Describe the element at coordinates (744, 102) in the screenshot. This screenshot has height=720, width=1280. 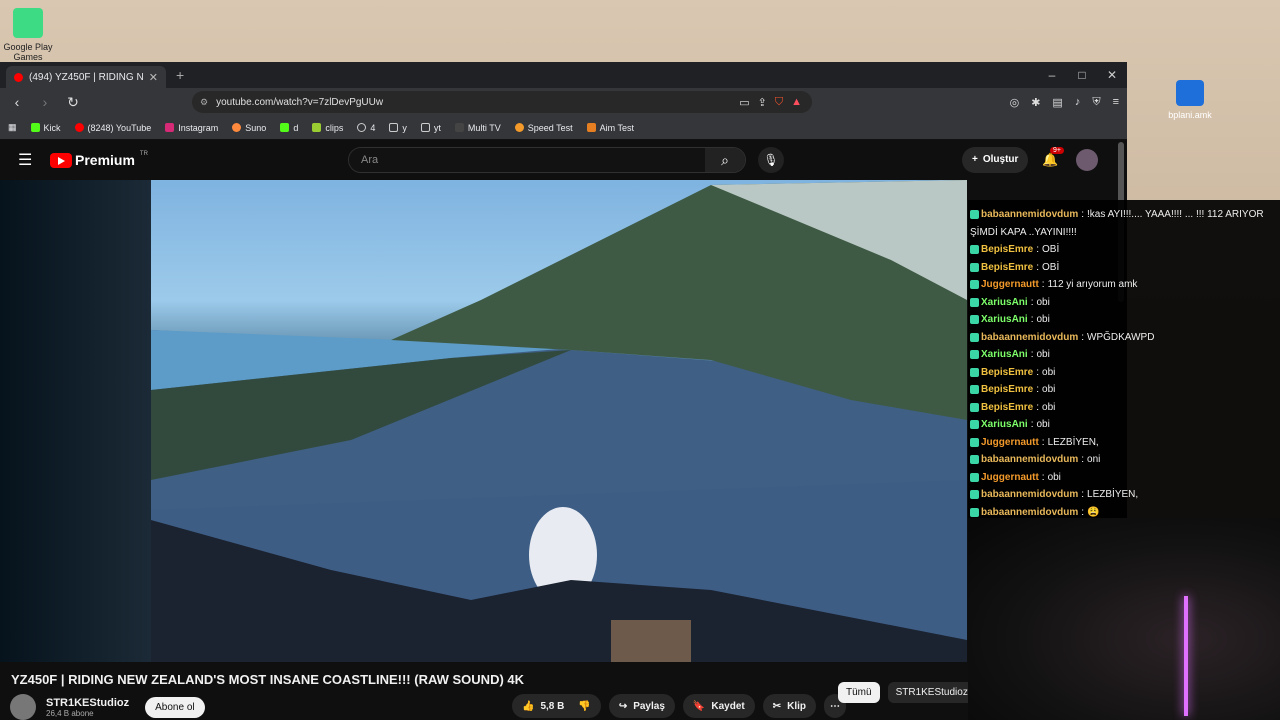
I see `cast-icon: ▭` at that location.